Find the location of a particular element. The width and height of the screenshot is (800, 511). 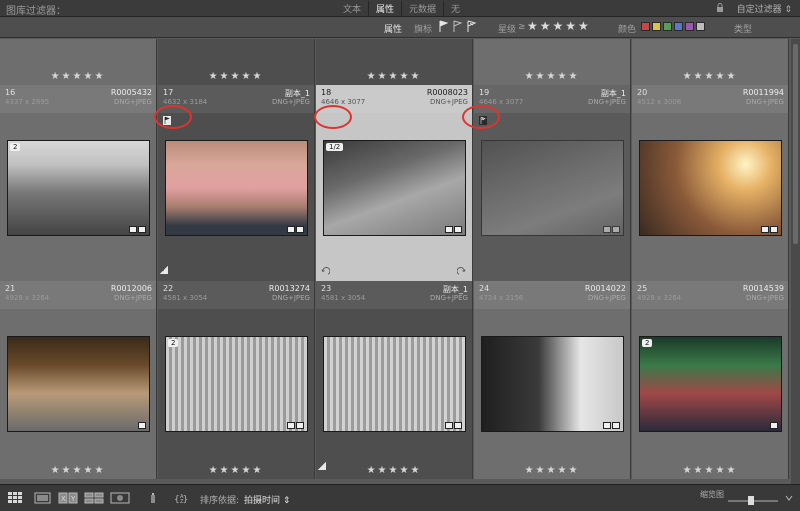

people-view-icon is located at coordinates (120, 498).